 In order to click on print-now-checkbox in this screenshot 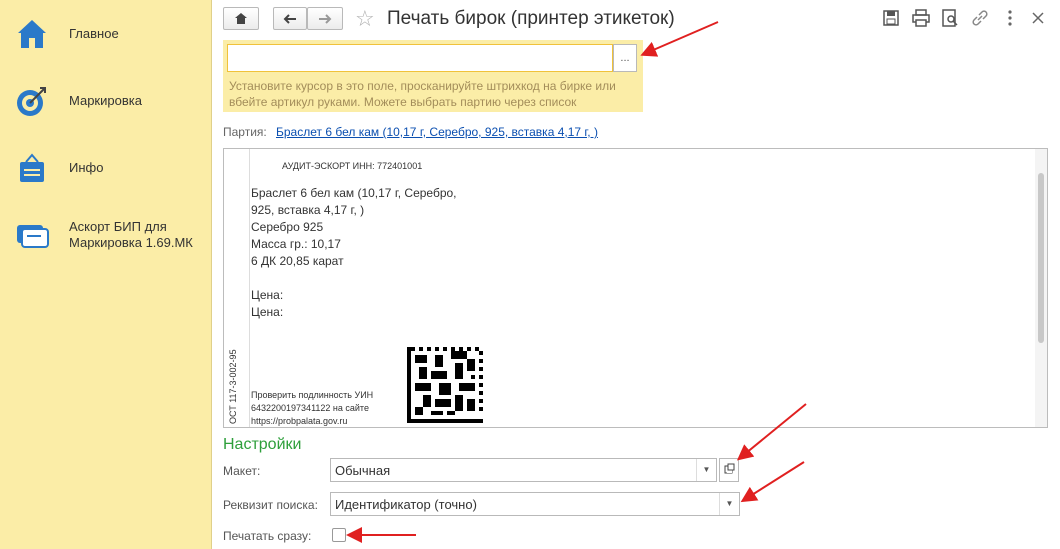, I will do `click(339, 535)`.